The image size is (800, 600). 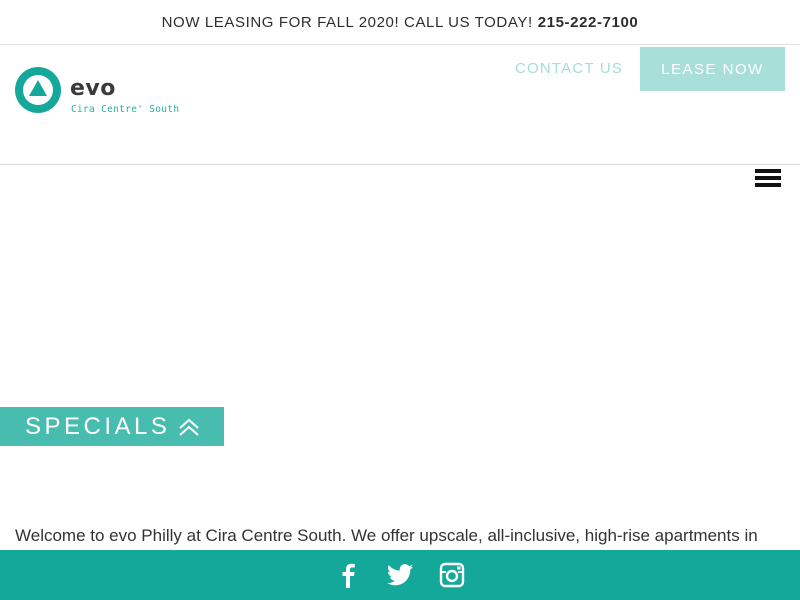 I want to click on logo-mark-icon, so click(x=38, y=90).